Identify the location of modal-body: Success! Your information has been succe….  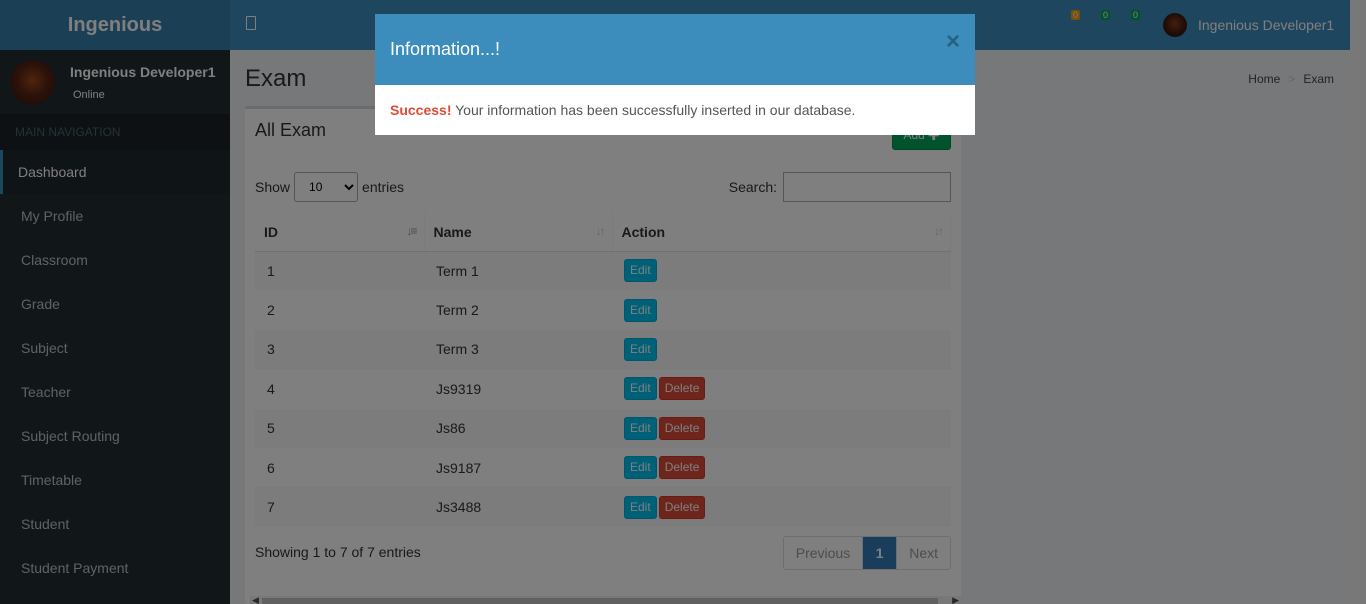
(675, 110).